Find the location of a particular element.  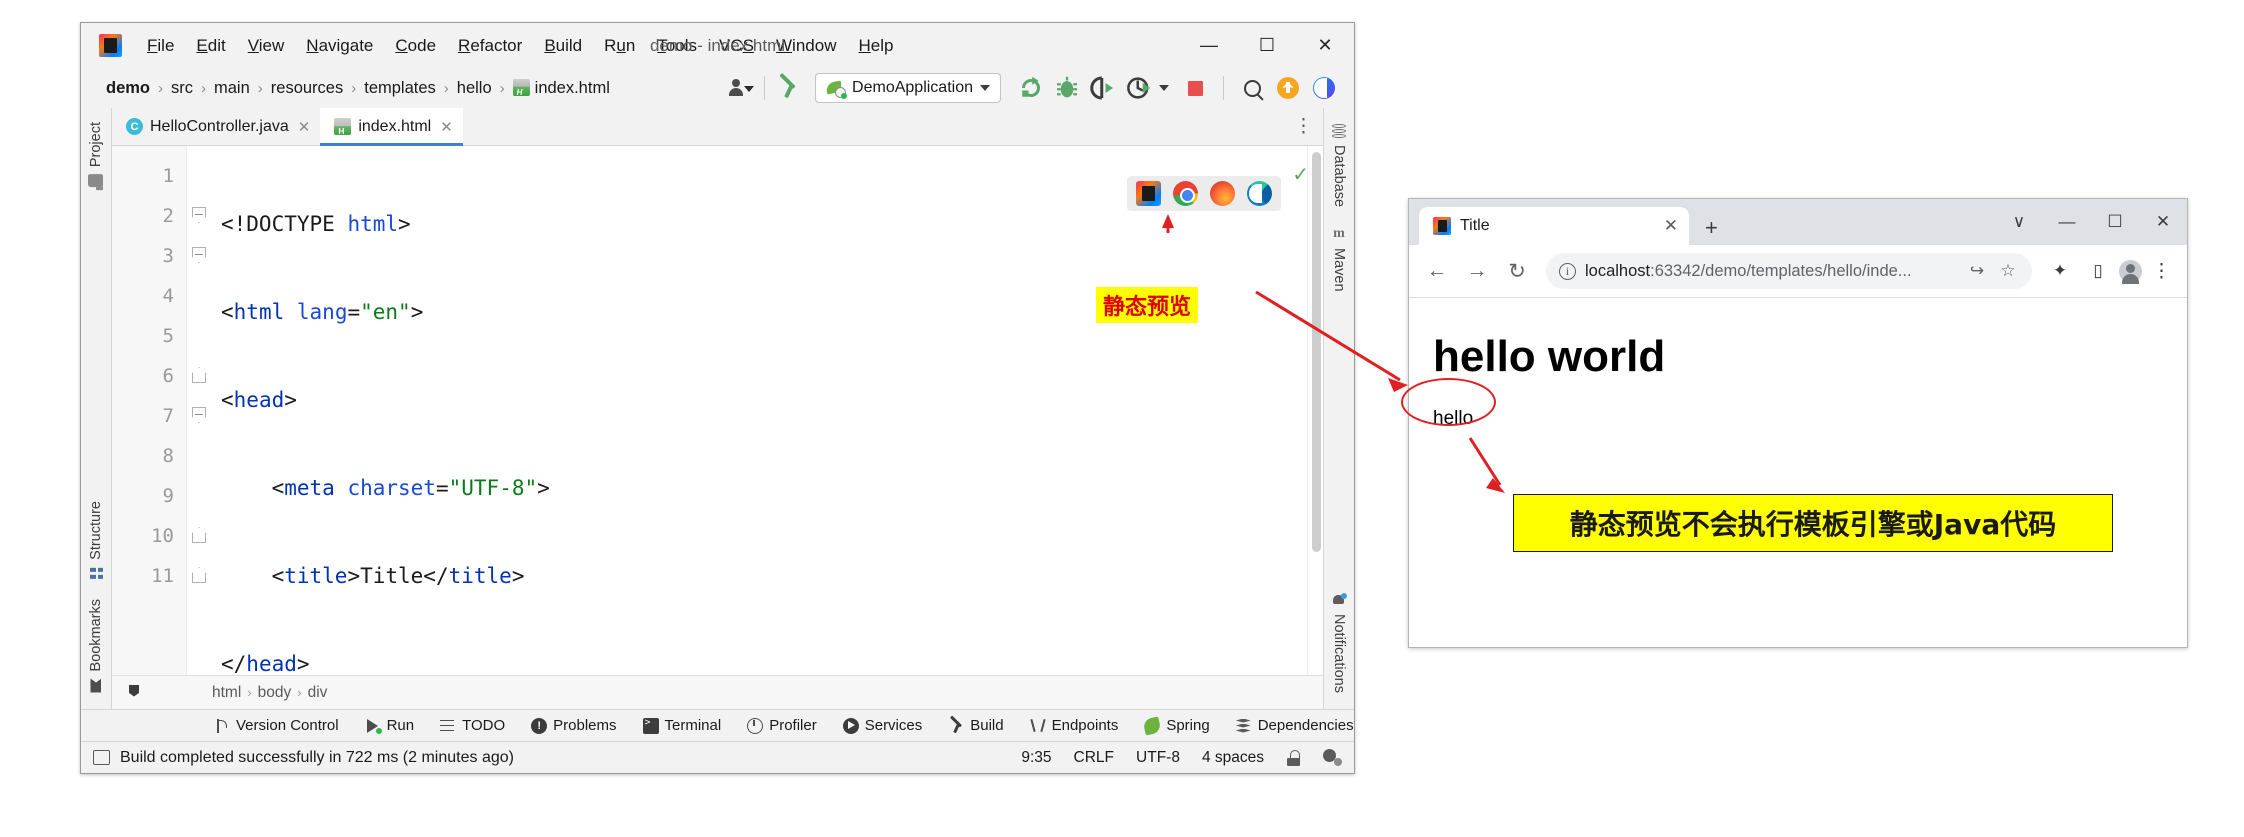

chevron-down-icon is located at coordinates (1164, 88).